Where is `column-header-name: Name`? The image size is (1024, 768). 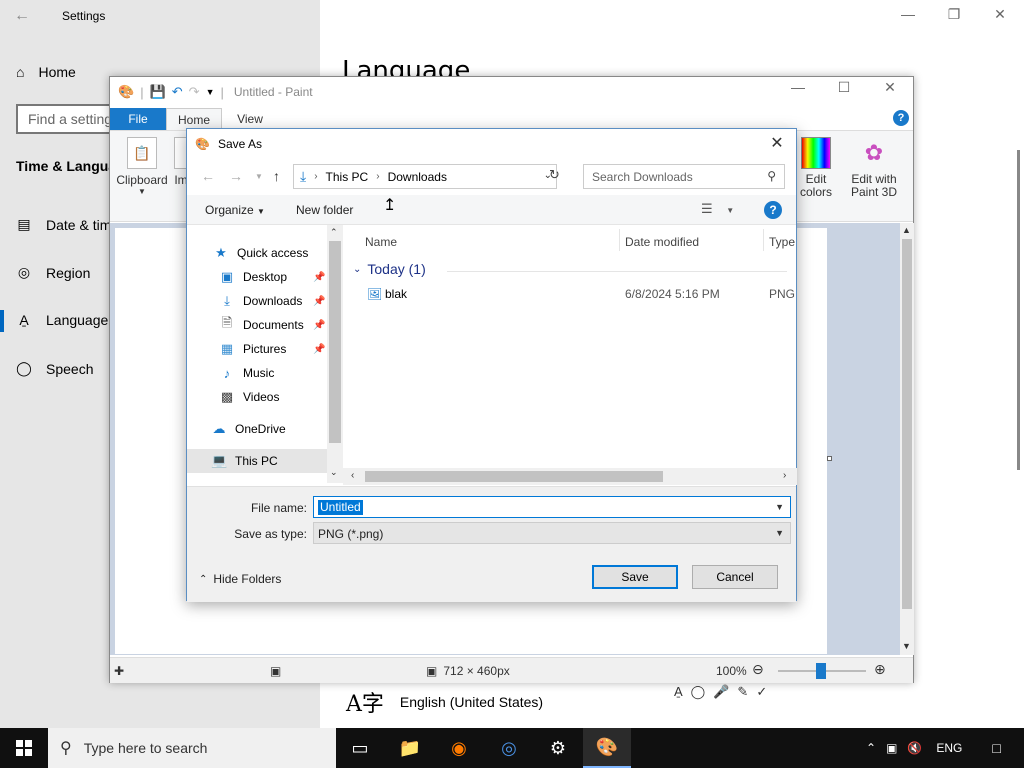
column-header-name: Name is located at coordinates (381, 242).